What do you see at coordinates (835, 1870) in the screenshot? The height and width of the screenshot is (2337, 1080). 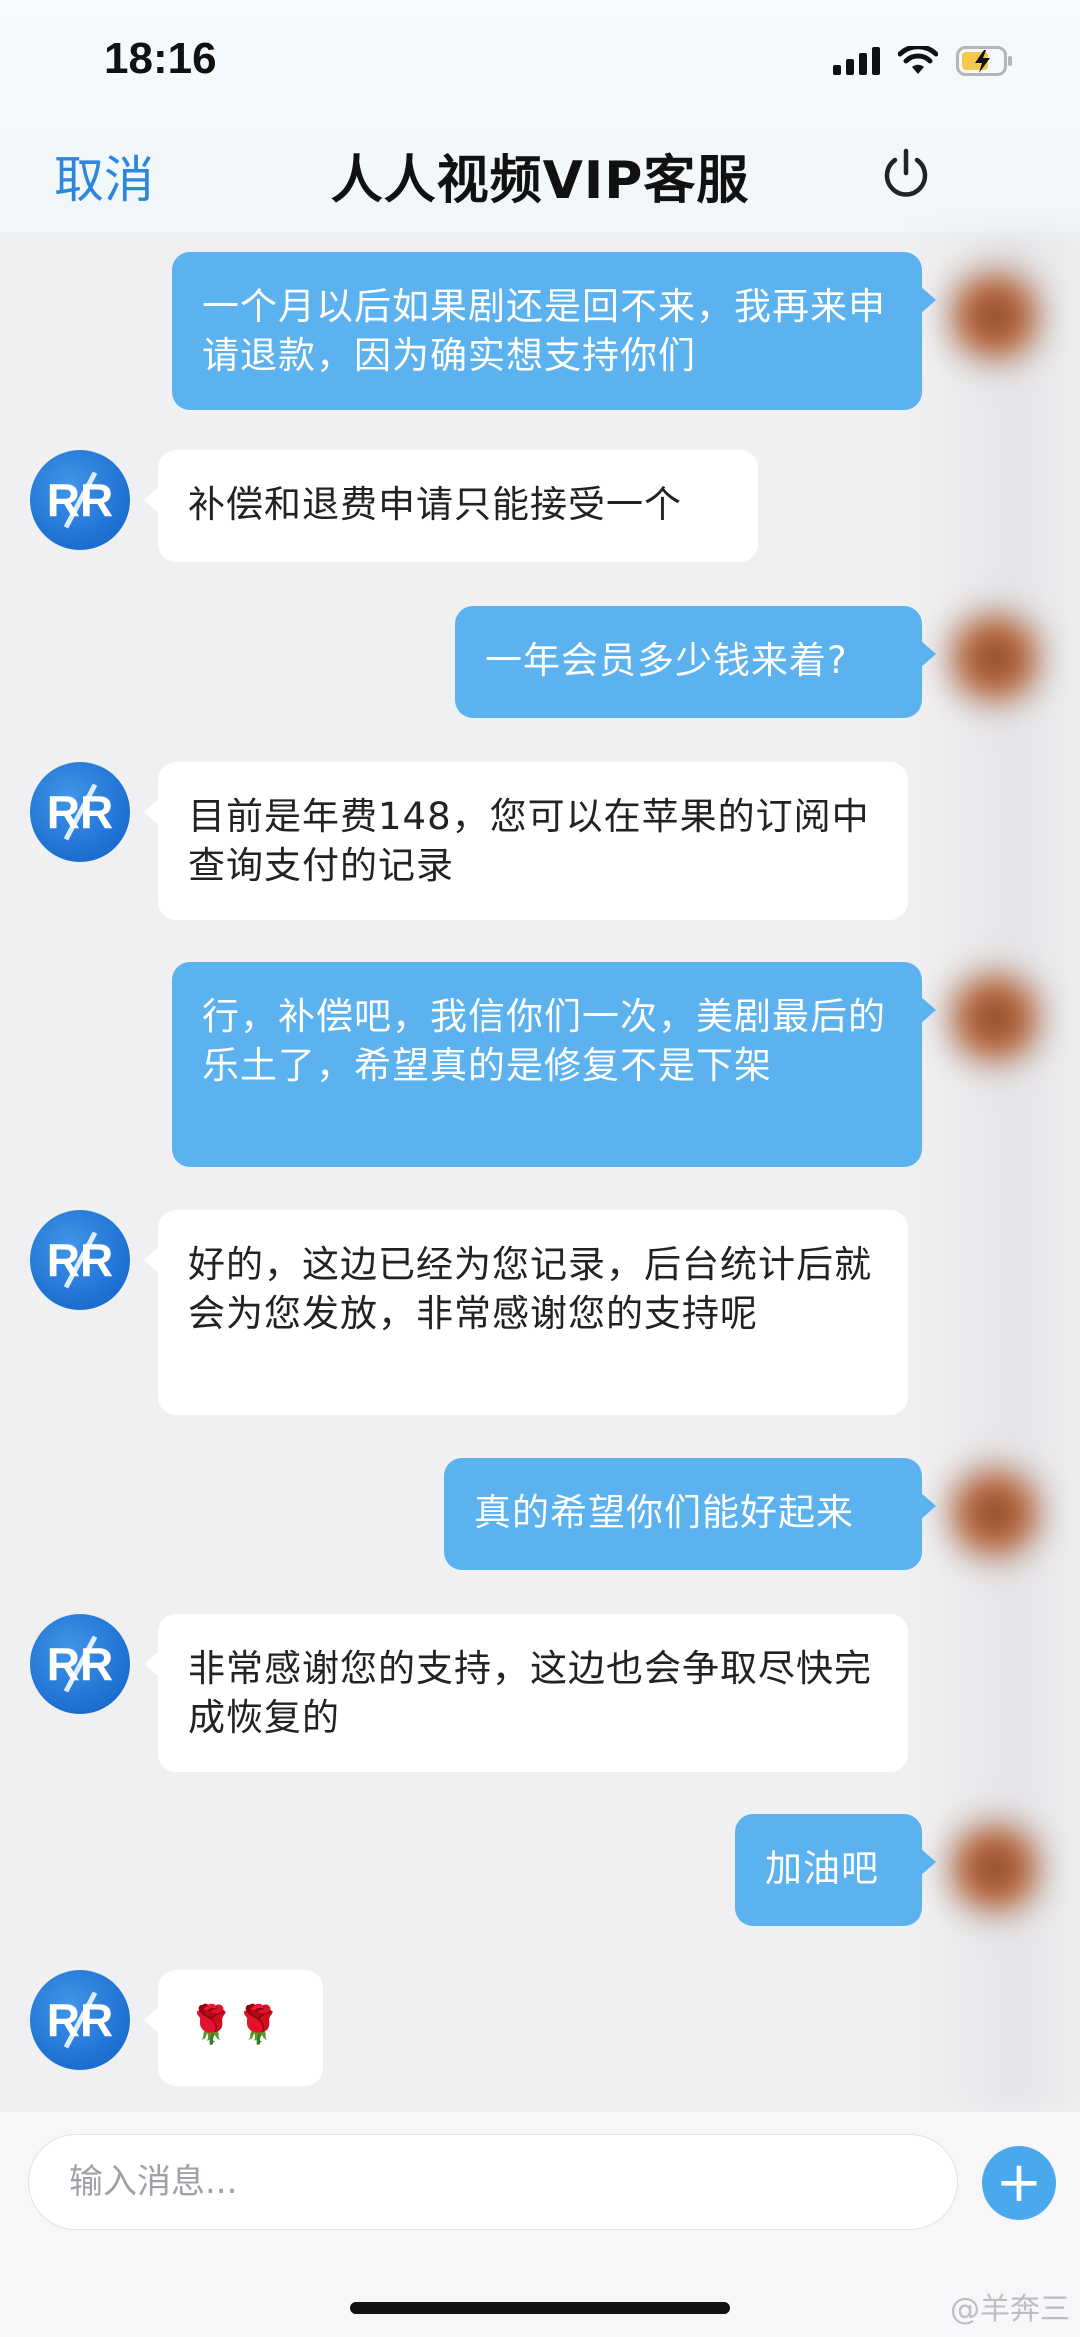 I see `user-bubble: 加油吧` at bounding box center [835, 1870].